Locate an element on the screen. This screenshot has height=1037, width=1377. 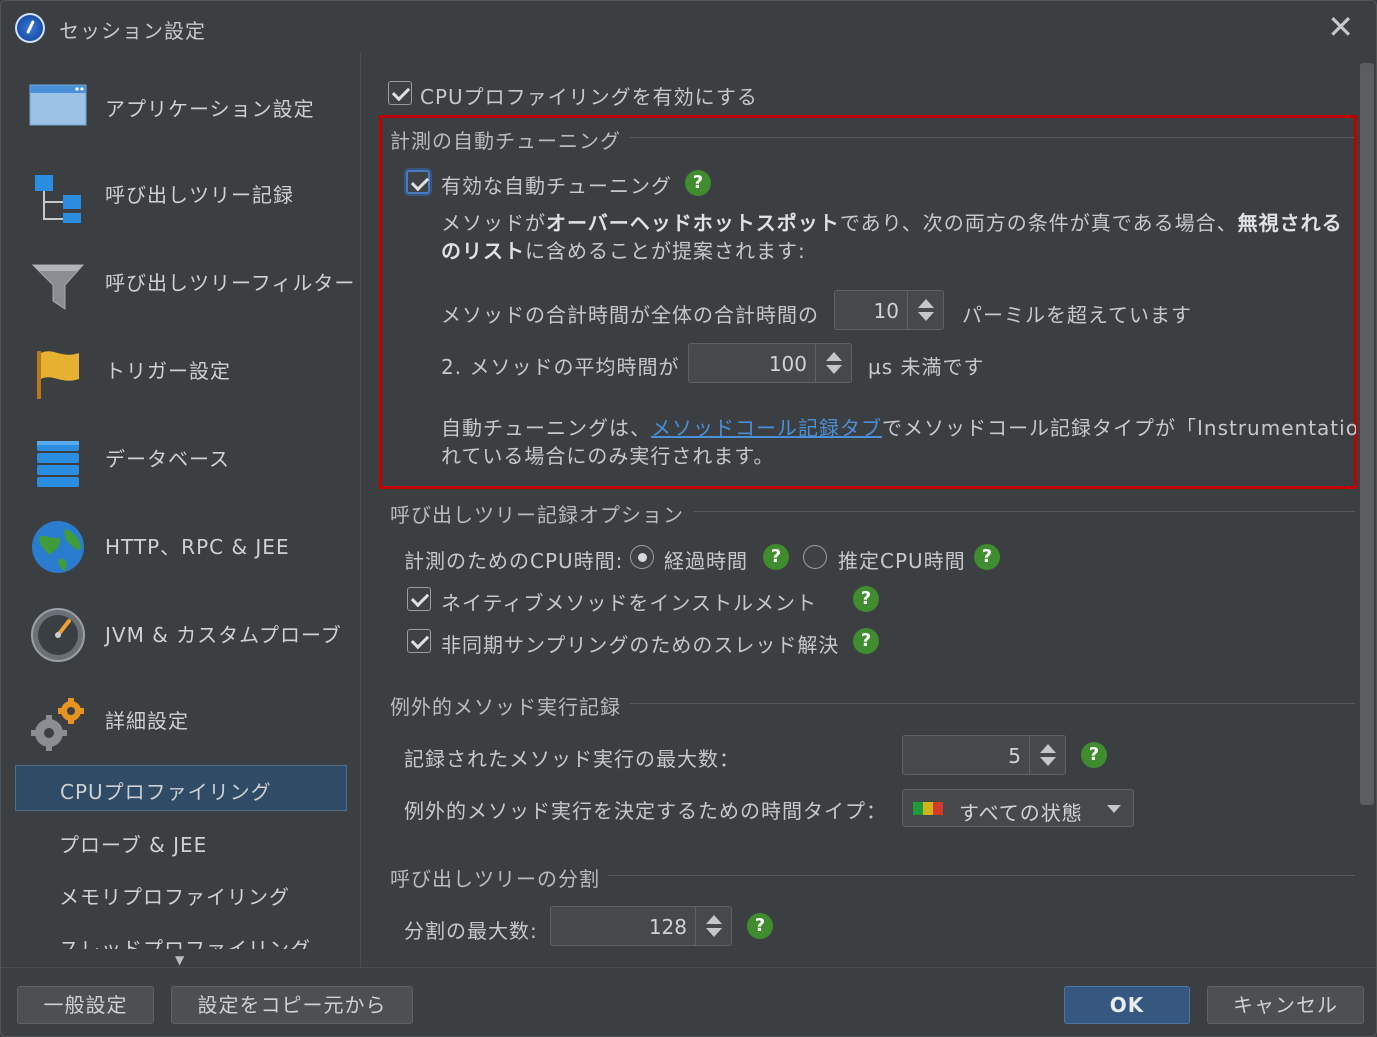
flag-icon is located at coordinates (58, 369).